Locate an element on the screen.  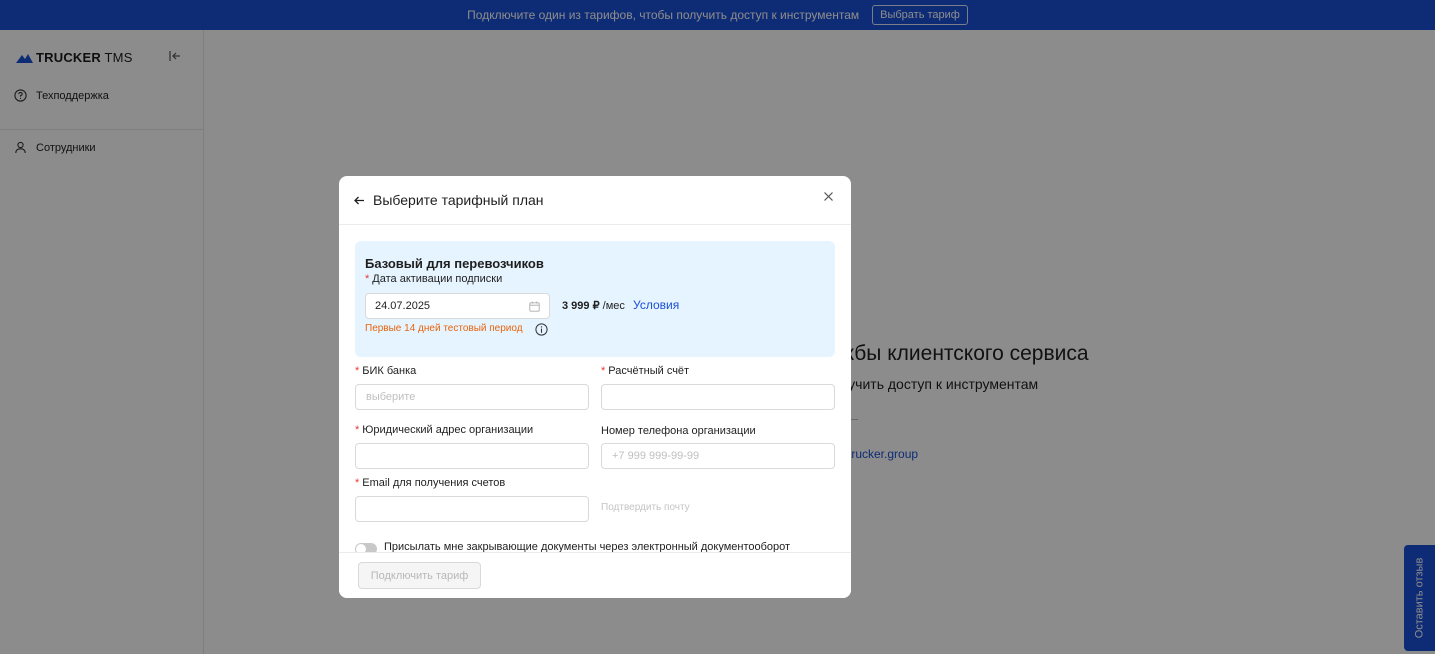
terms-link: Условия is located at coordinates (656, 305).